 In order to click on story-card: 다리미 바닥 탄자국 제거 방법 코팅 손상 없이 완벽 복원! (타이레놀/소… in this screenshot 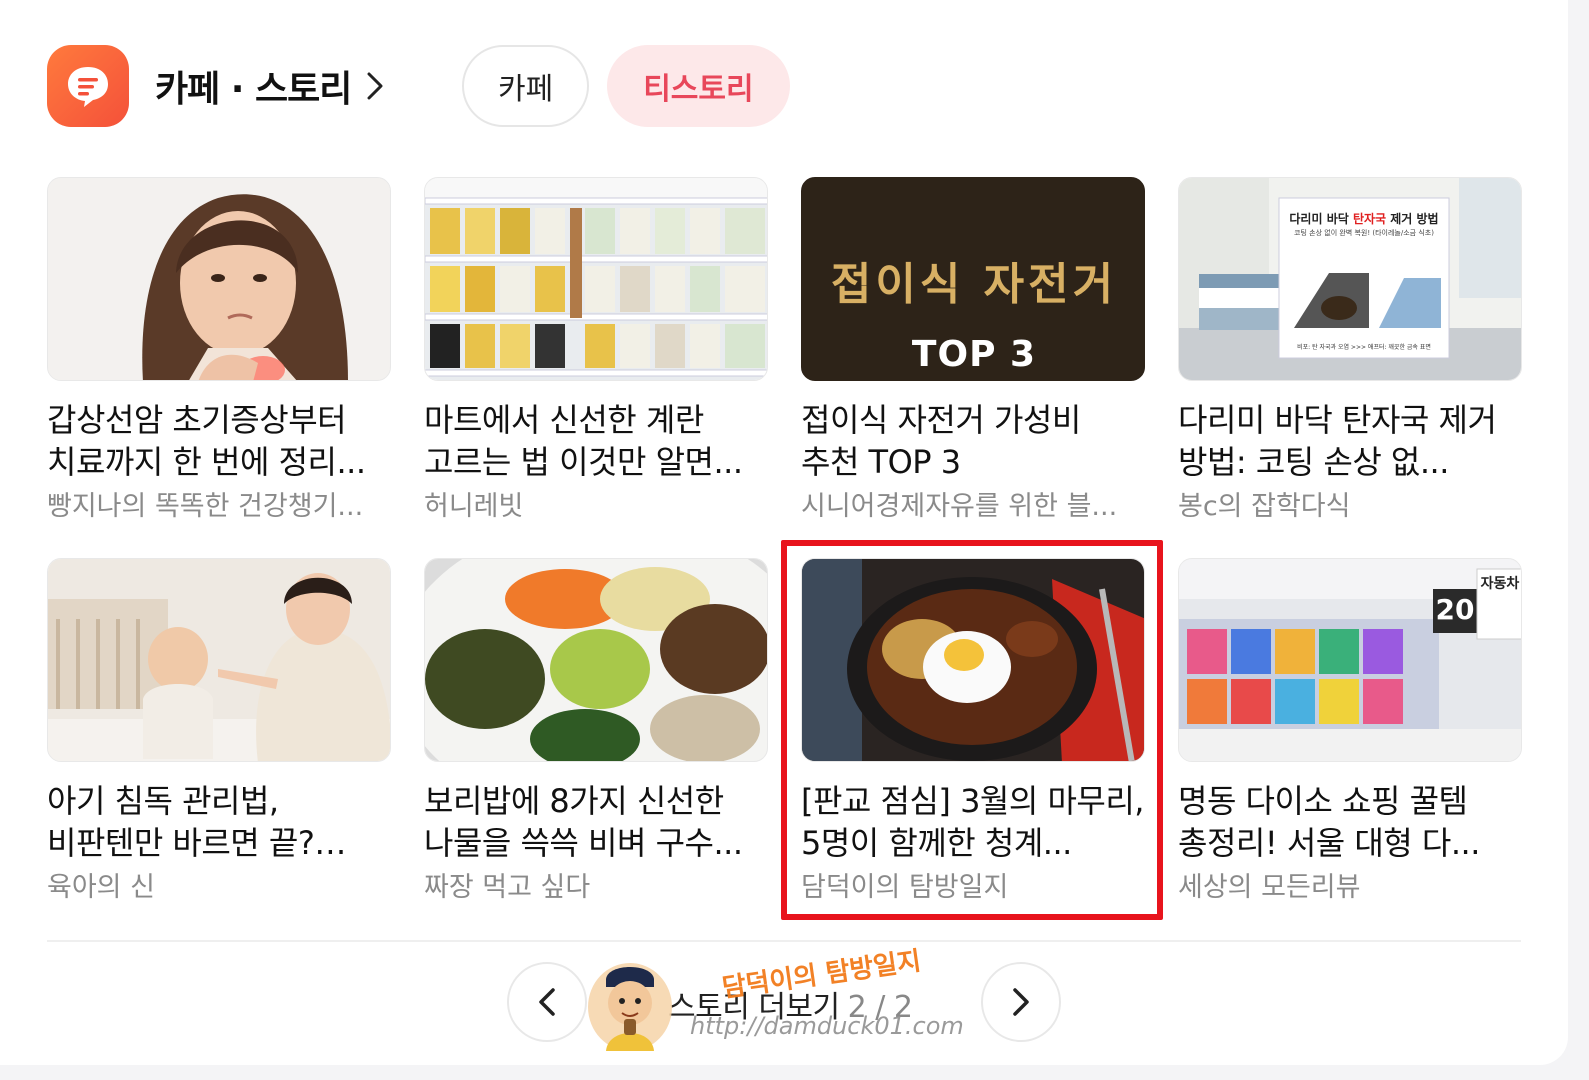, I will do `click(1350, 351)`.